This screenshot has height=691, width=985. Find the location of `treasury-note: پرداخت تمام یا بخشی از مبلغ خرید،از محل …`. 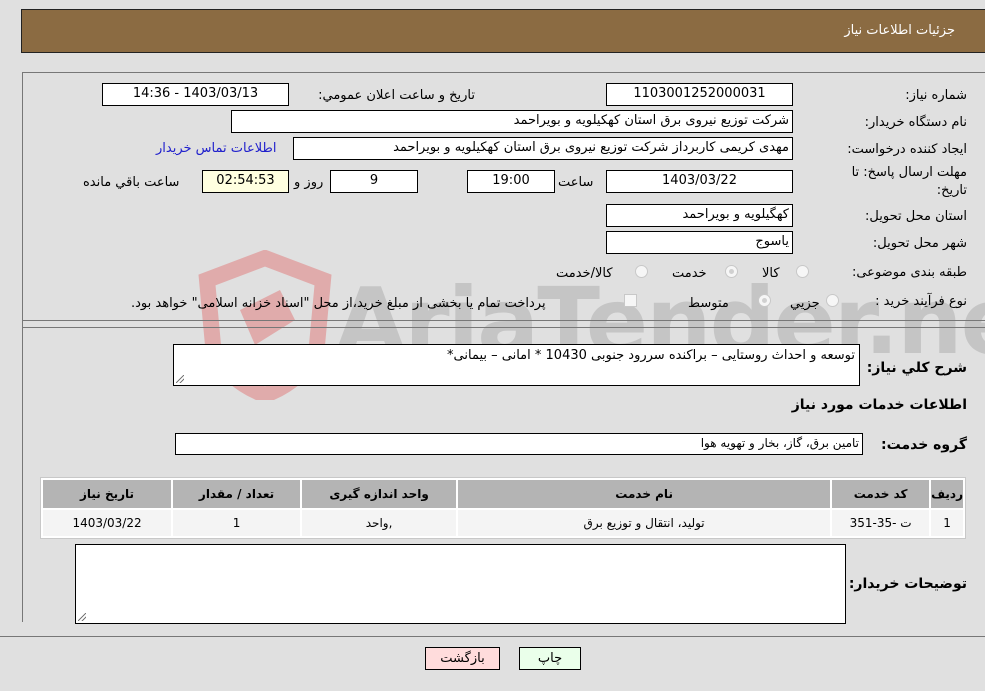

treasury-note: پرداخت تمام یا بخشی از مبلغ خرید،از محل … is located at coordinates (338, 303).